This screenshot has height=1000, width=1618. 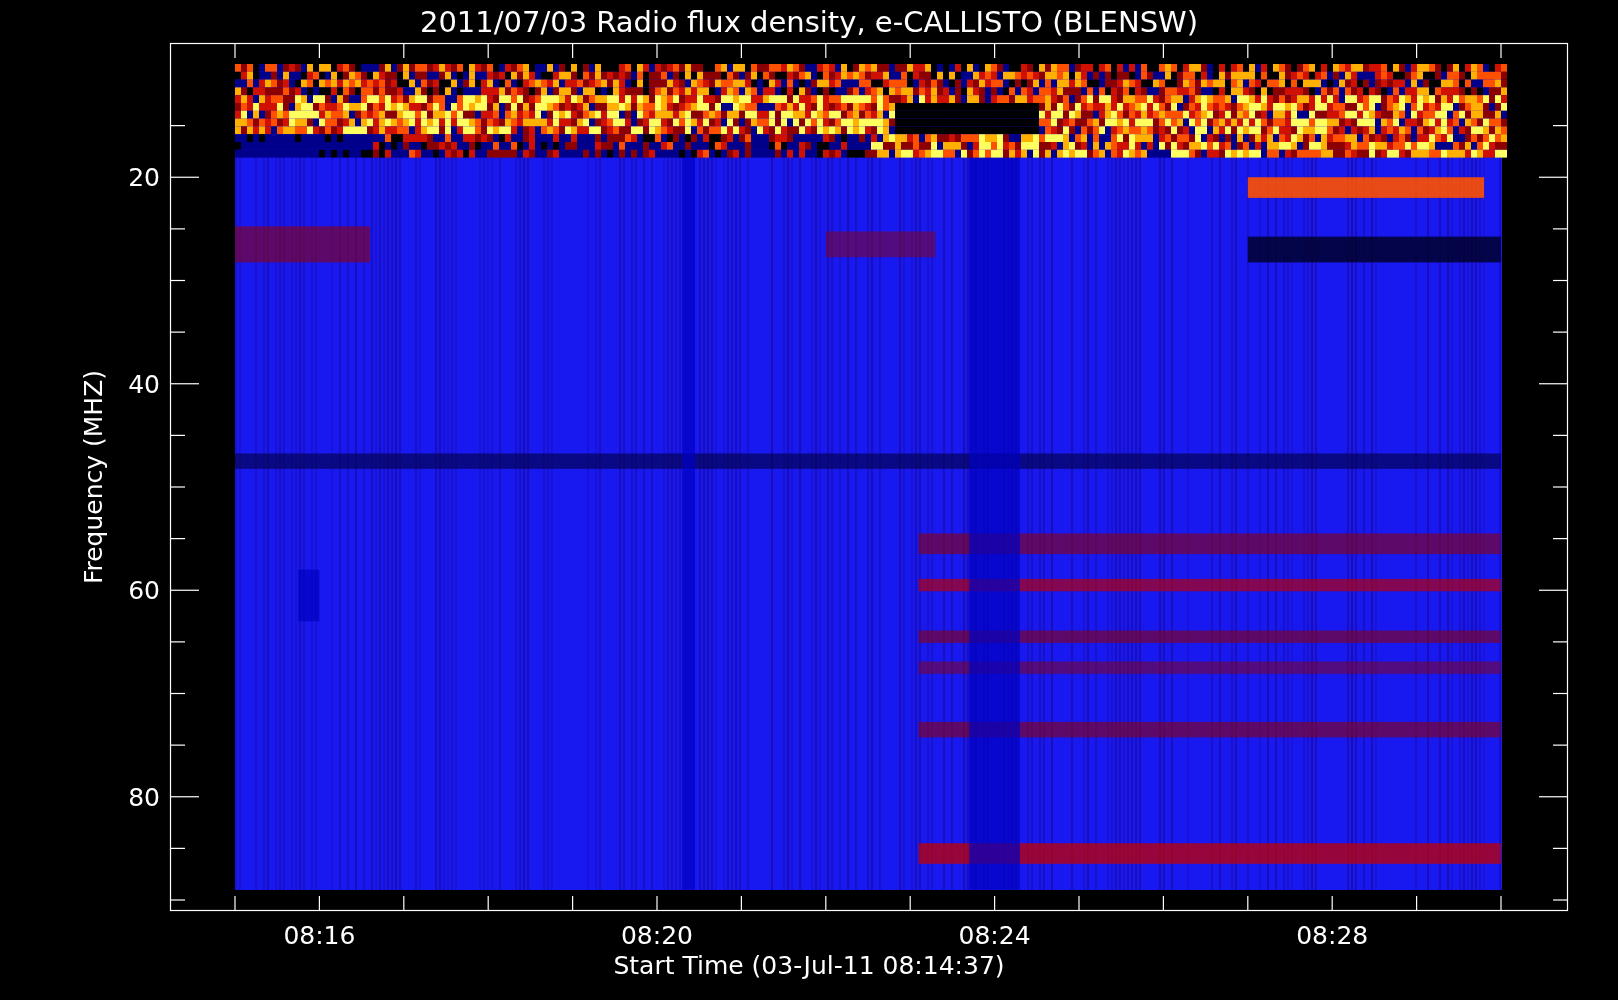 I want to click on axis-label: Frequency (MHZ), so click(x=93, y=477).